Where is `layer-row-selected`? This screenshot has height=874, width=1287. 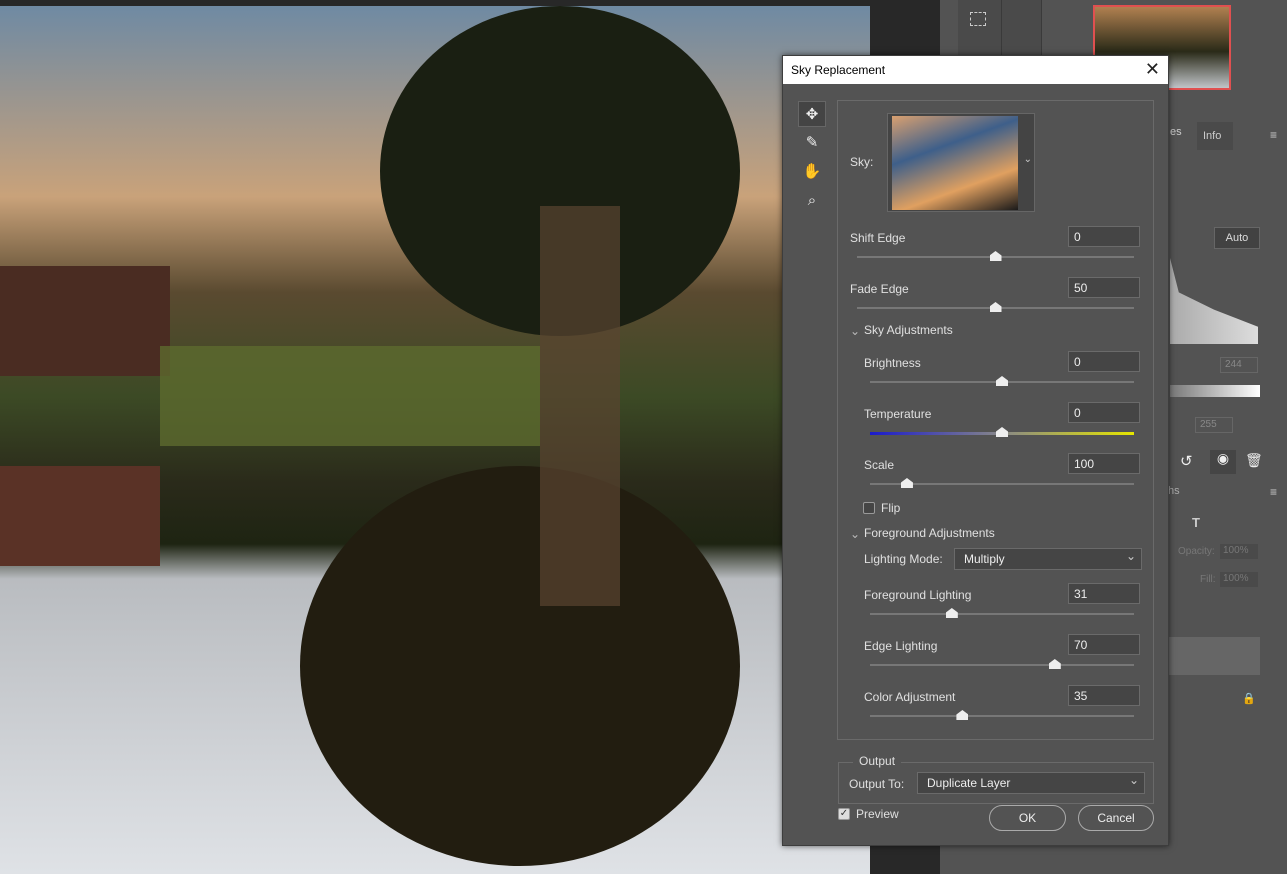 layer-row-selected is located at coordinates (1210, 656).